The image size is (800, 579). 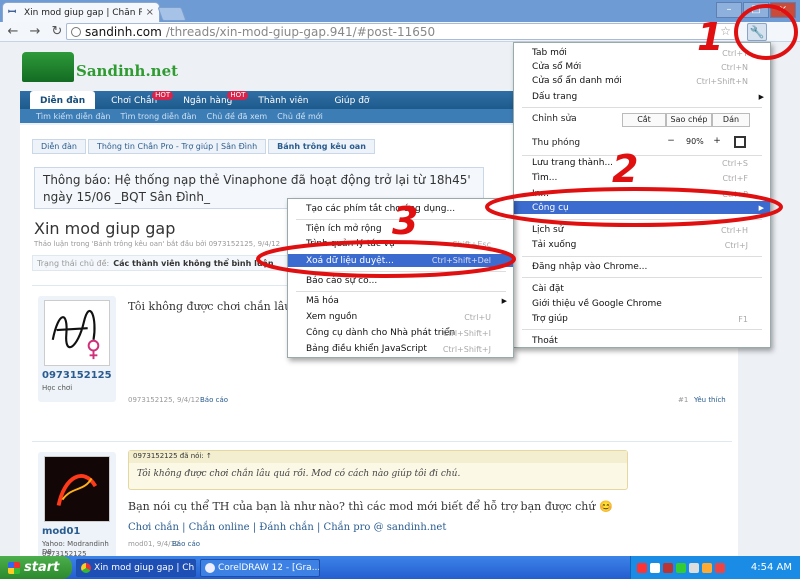 I want to click on submenu-item-javascript-console: Bảng điều khiển JavaScript Ctrl+Shift+J, so click(x=400, y=349).